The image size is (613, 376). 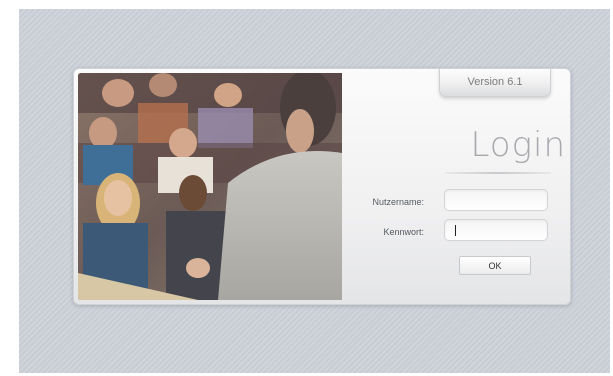 What do you see at coordinates (398, 202) in the screenshot?
I see `username-label: Nutzername:` at bounding box center [398, 202].